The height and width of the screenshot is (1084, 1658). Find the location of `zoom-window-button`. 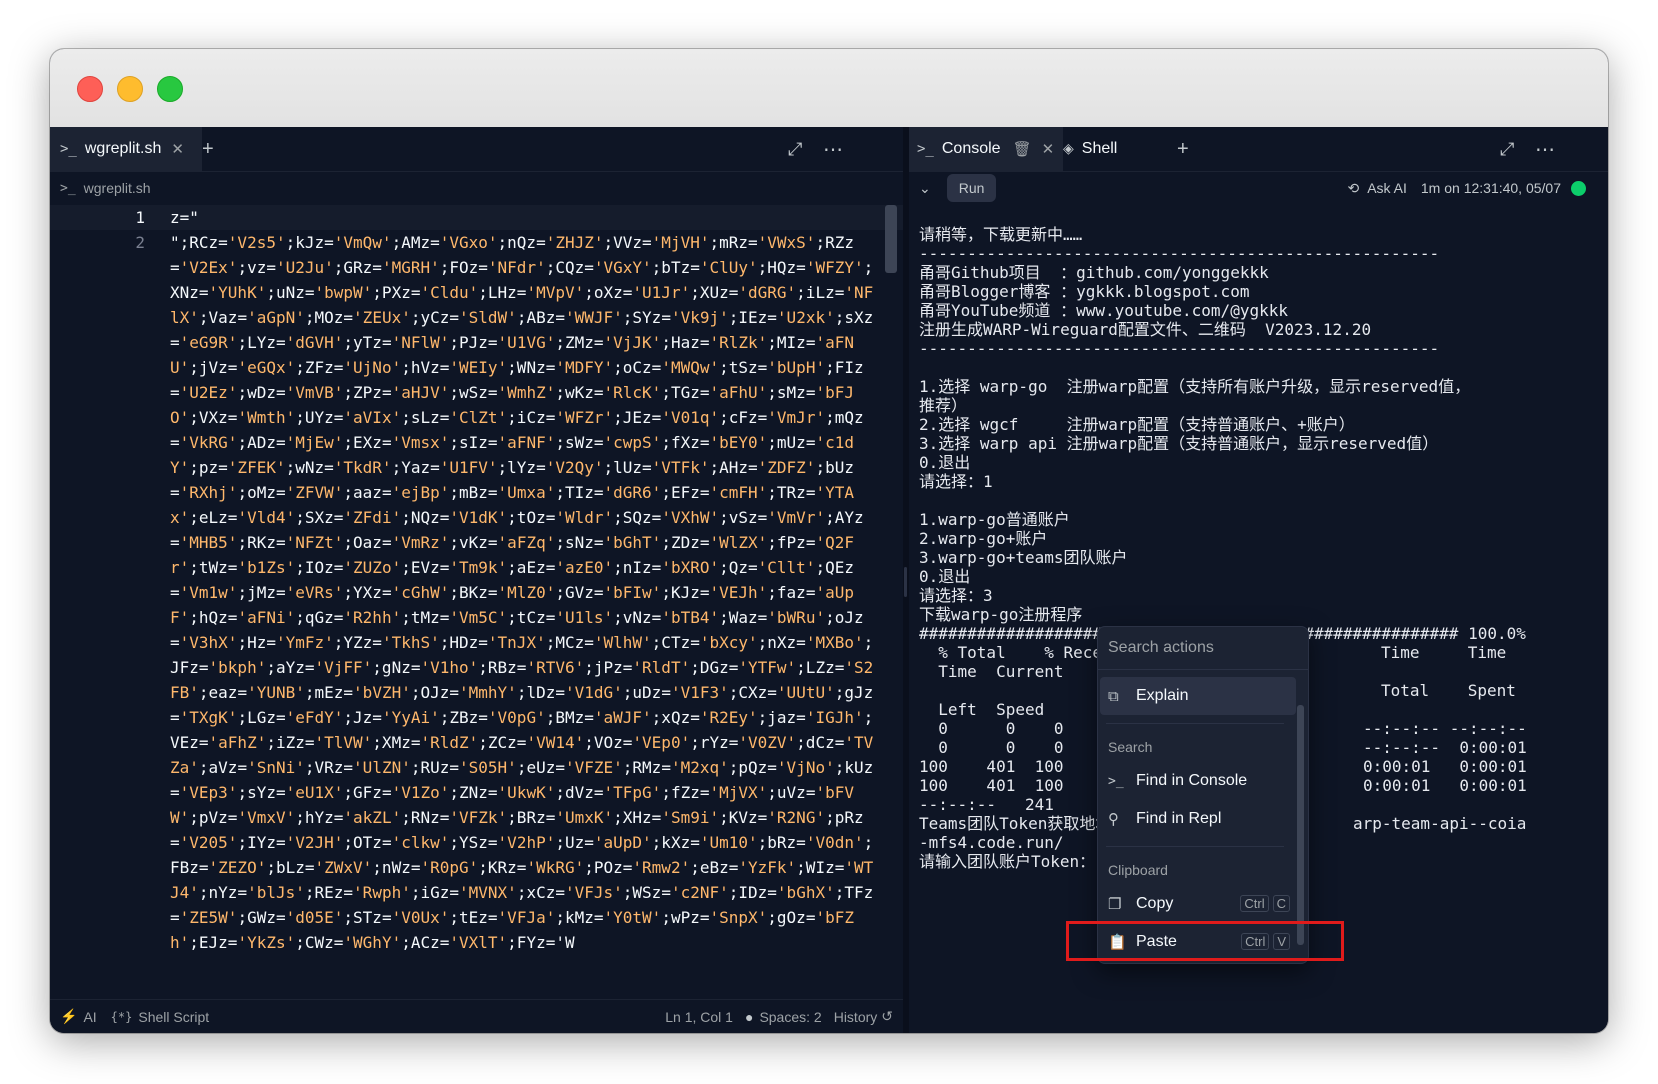

zoom-window-button is located at coordinates (170, 89).